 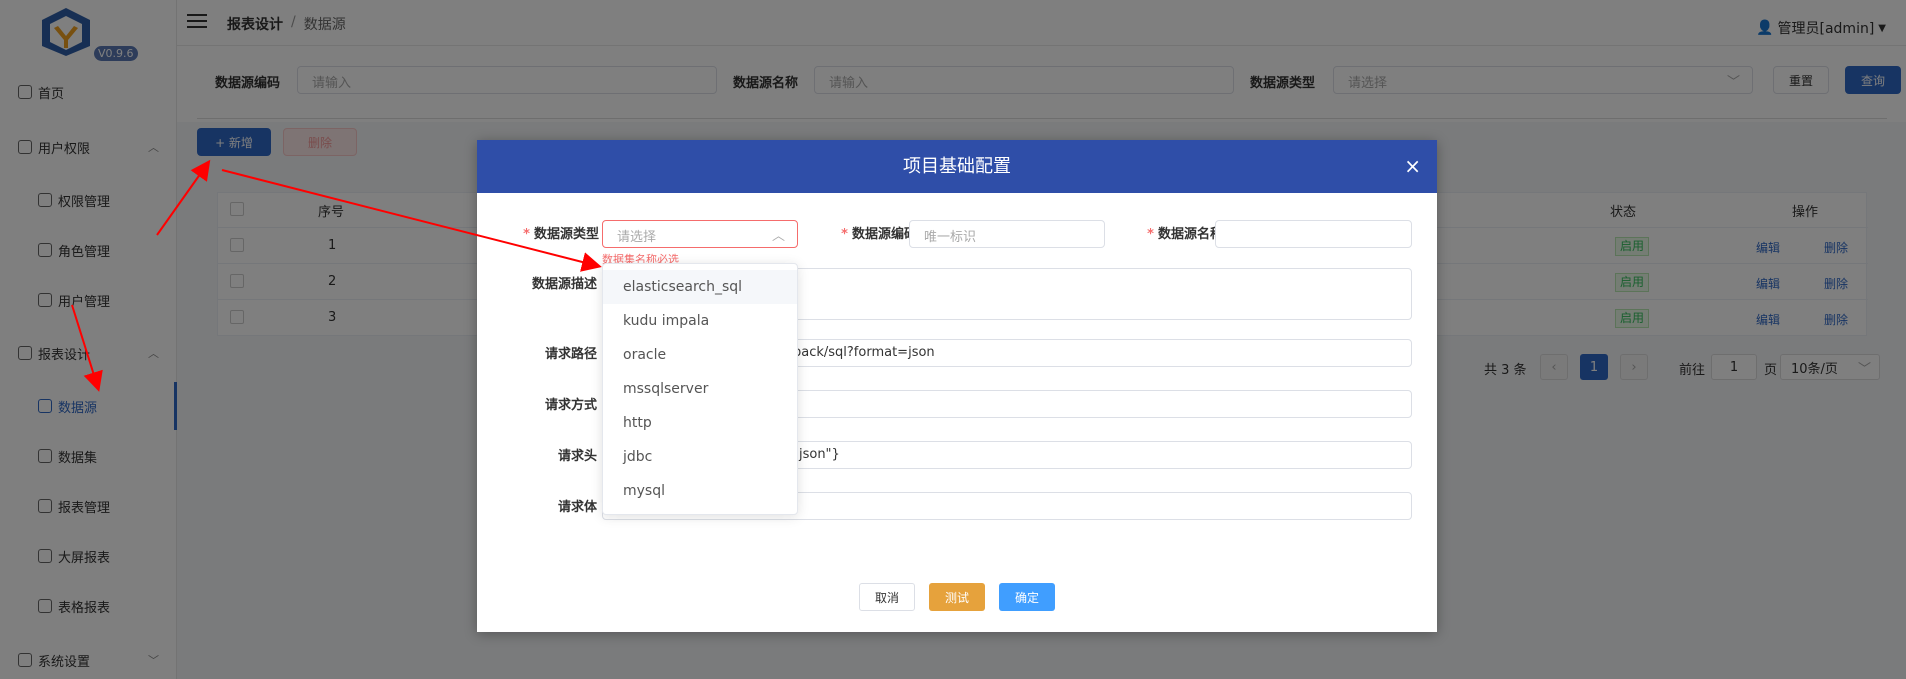 What do you see at coordinates (700, 491) in the screenshot?
I see `dropdown-option: mysql` at bounding box center [700, 491].